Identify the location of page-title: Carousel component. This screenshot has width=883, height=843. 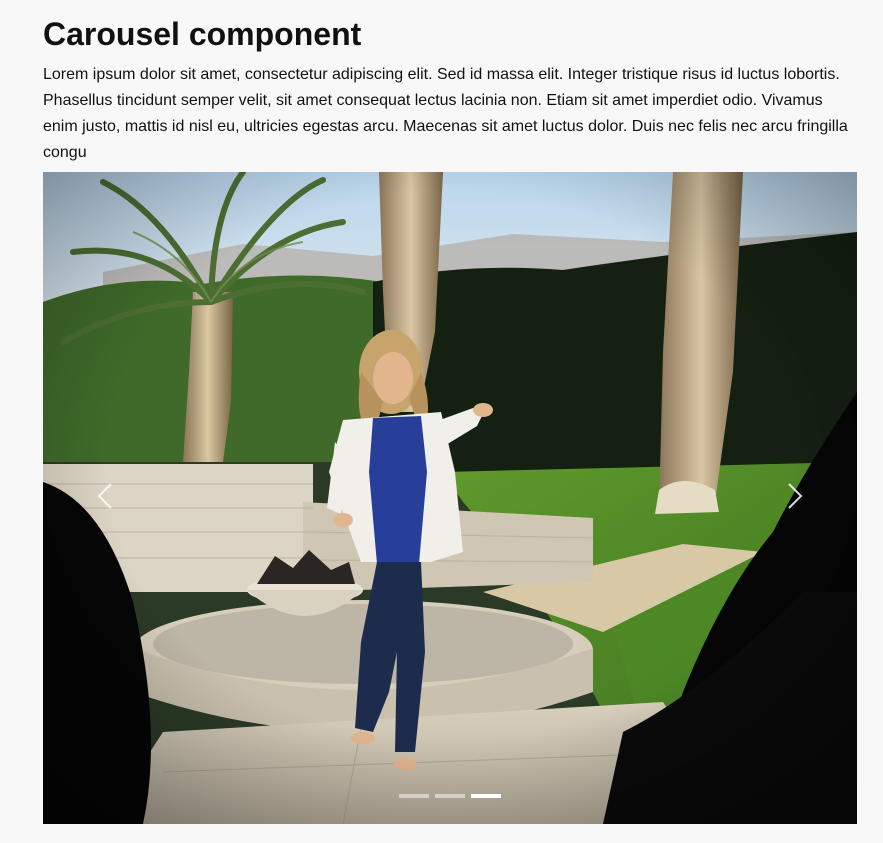
(202, 34).